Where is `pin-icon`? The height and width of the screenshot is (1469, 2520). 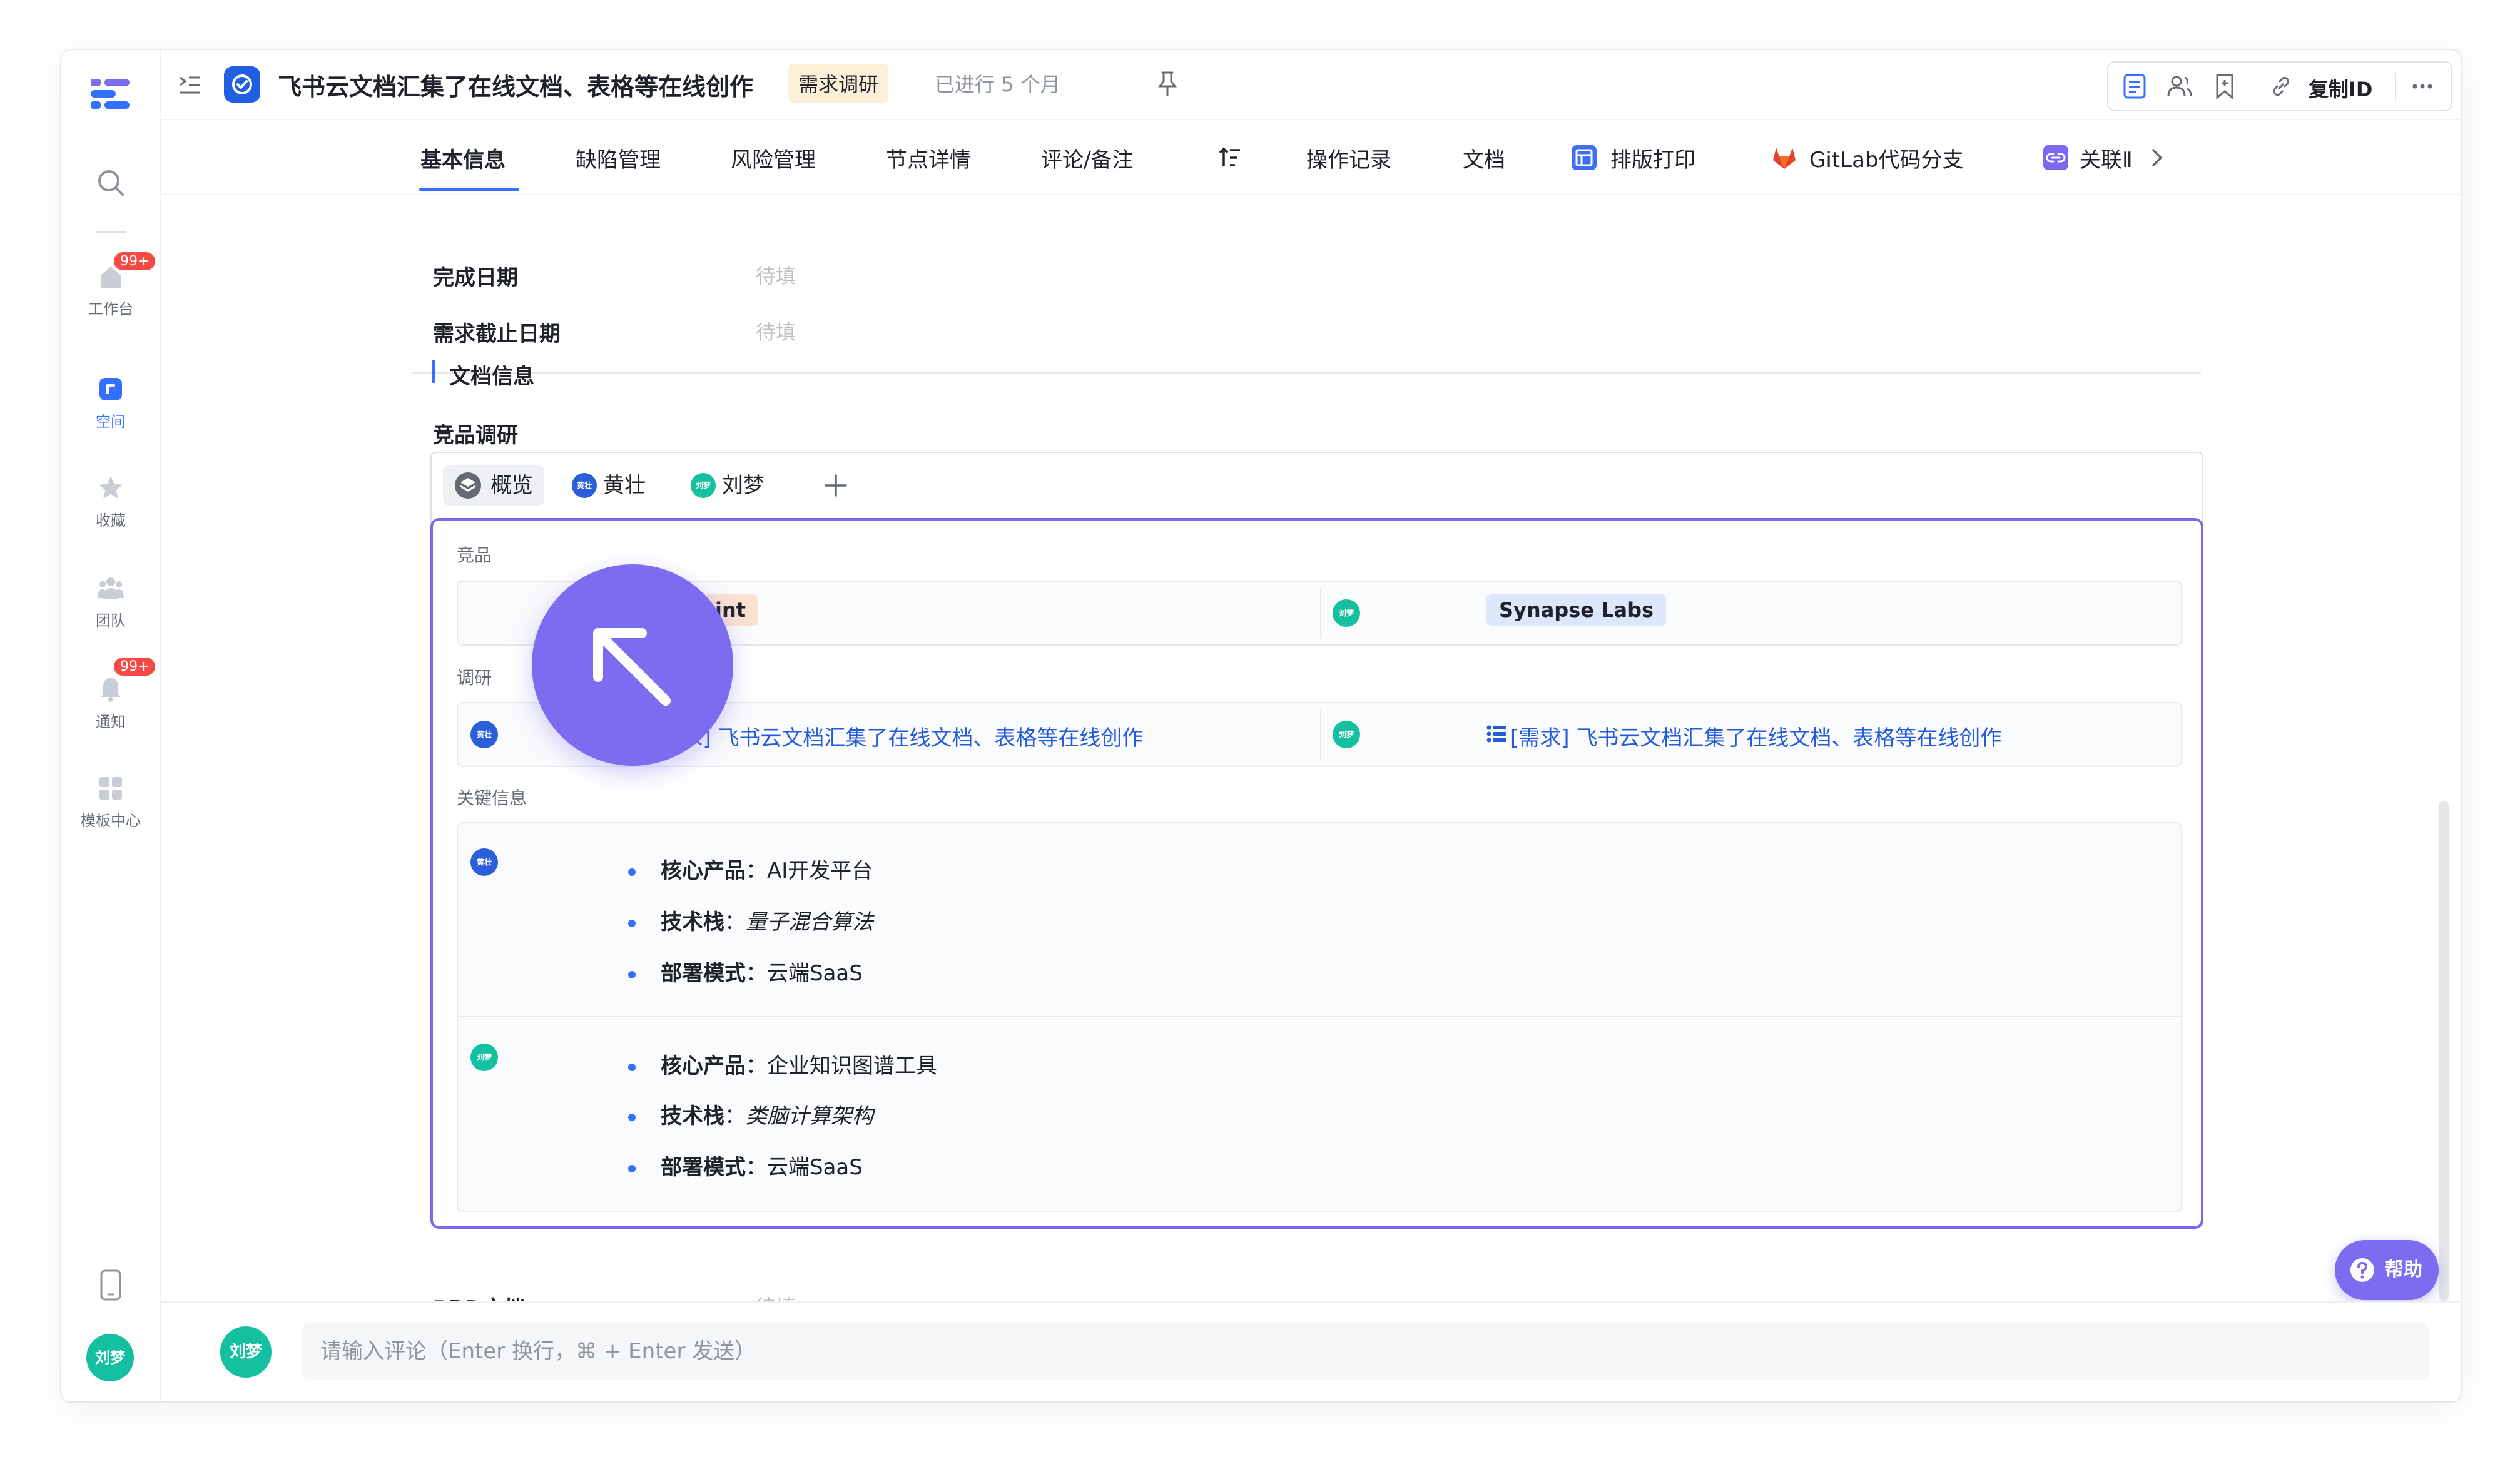 pin-icon is located at coordinates (1167, 84).